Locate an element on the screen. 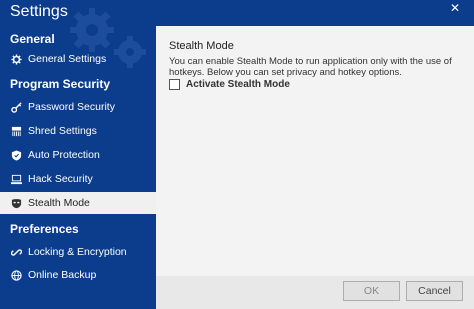 Image resolution: width=474 pixels, height=309 pixels. sidebar-item-label: Online Backup is located at coordinates (62, 275).